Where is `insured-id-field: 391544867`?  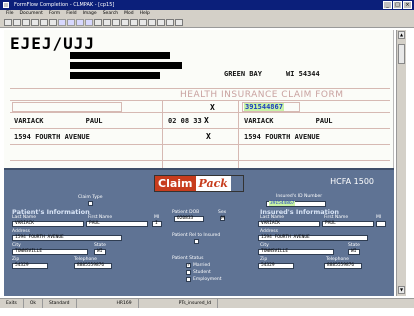 insured-id-field: 391544867 is located at coordinates (296, 204).